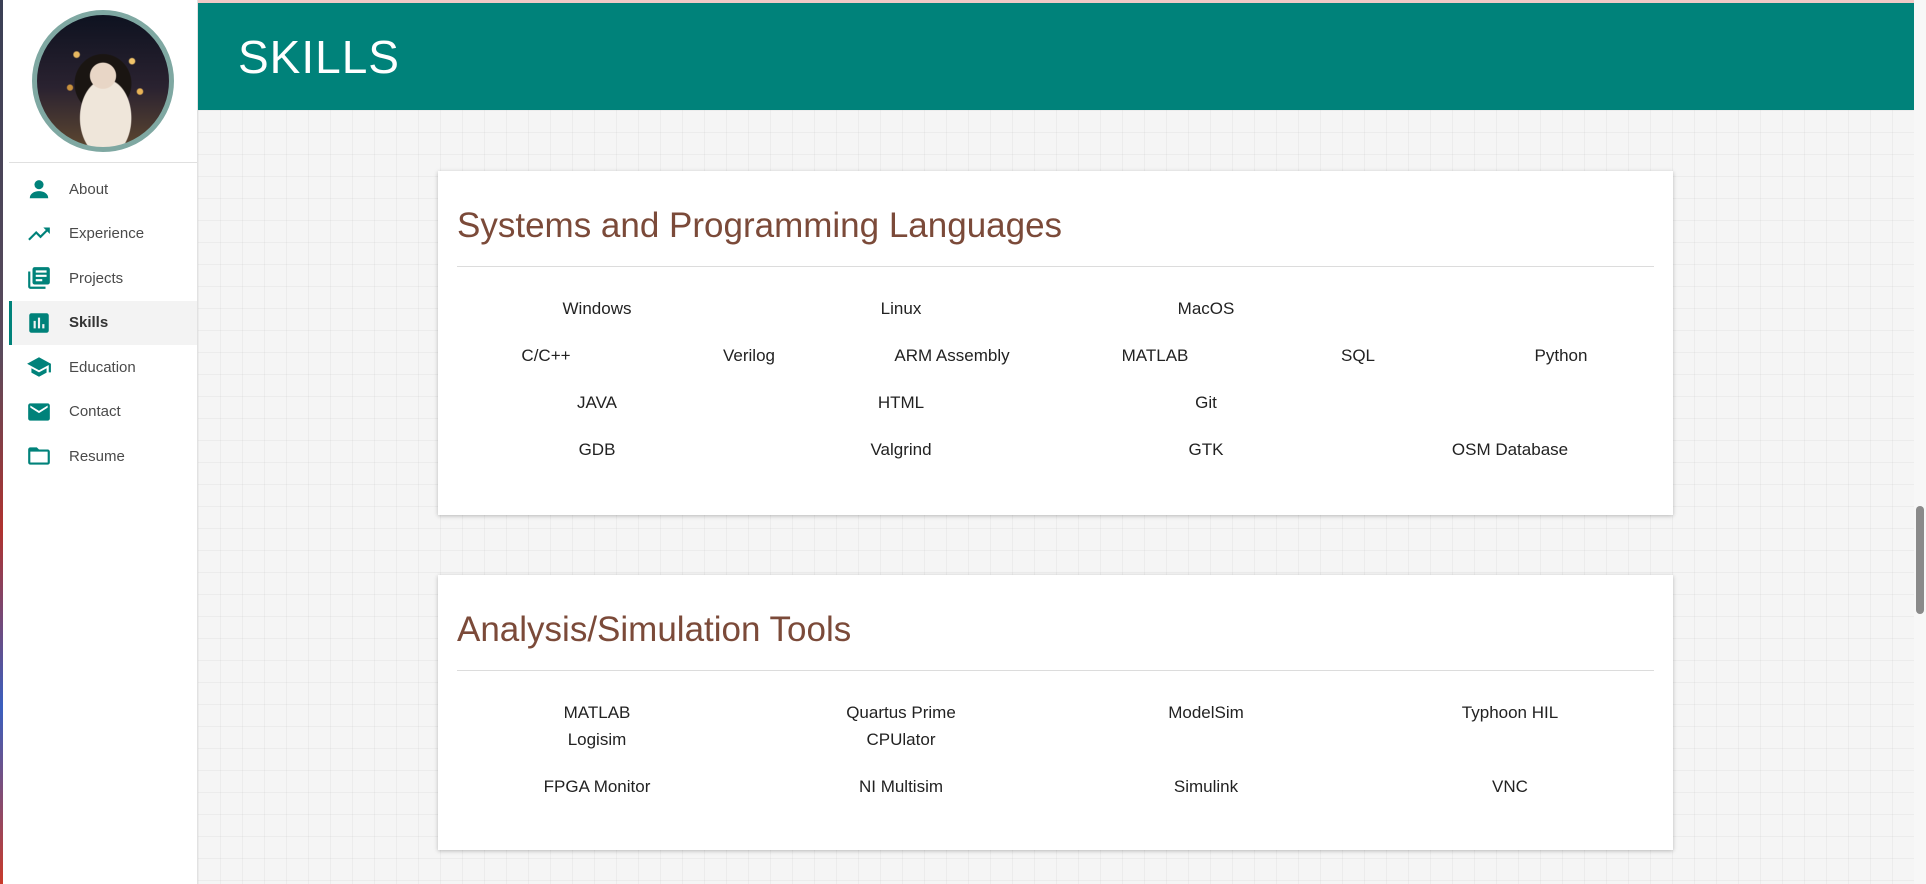 The height and width of the screenshot is (884, 1926). What do you see at coordinates (597, 449) in the screenshot?
I see `skill-item: GDB` at bounding box center [597, 449].